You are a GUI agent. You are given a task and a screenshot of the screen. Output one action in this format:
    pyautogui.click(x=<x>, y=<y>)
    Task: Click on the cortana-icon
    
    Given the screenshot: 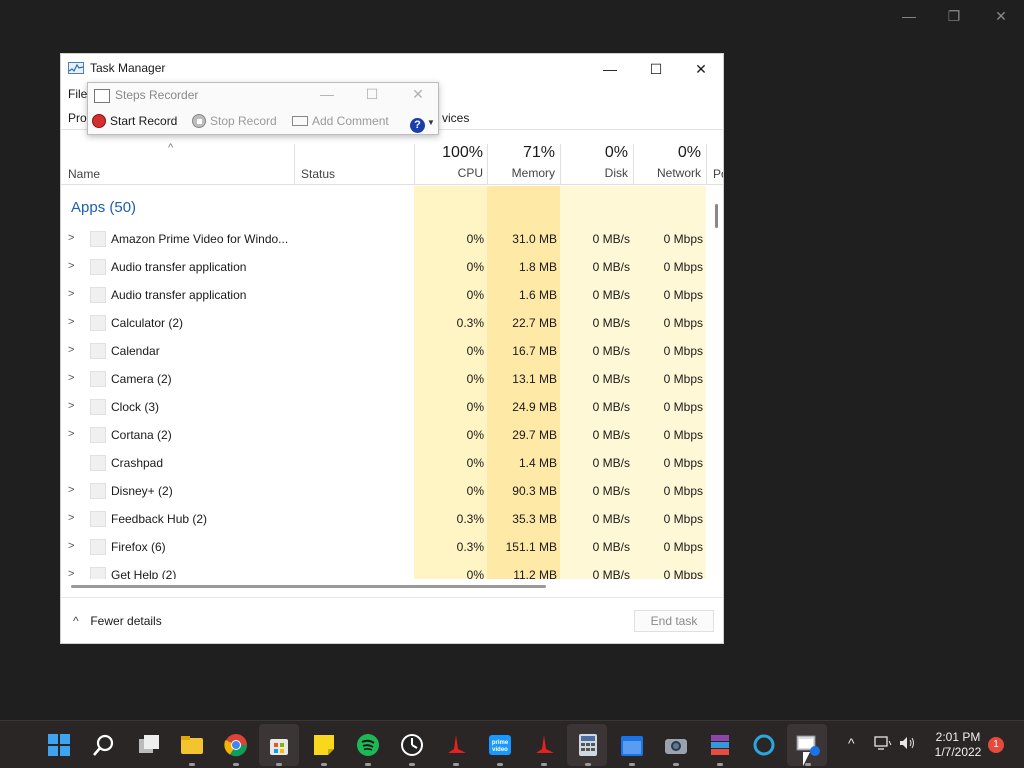 What is the action you would take?
    pyautogui.click(x=764, y=745)
    